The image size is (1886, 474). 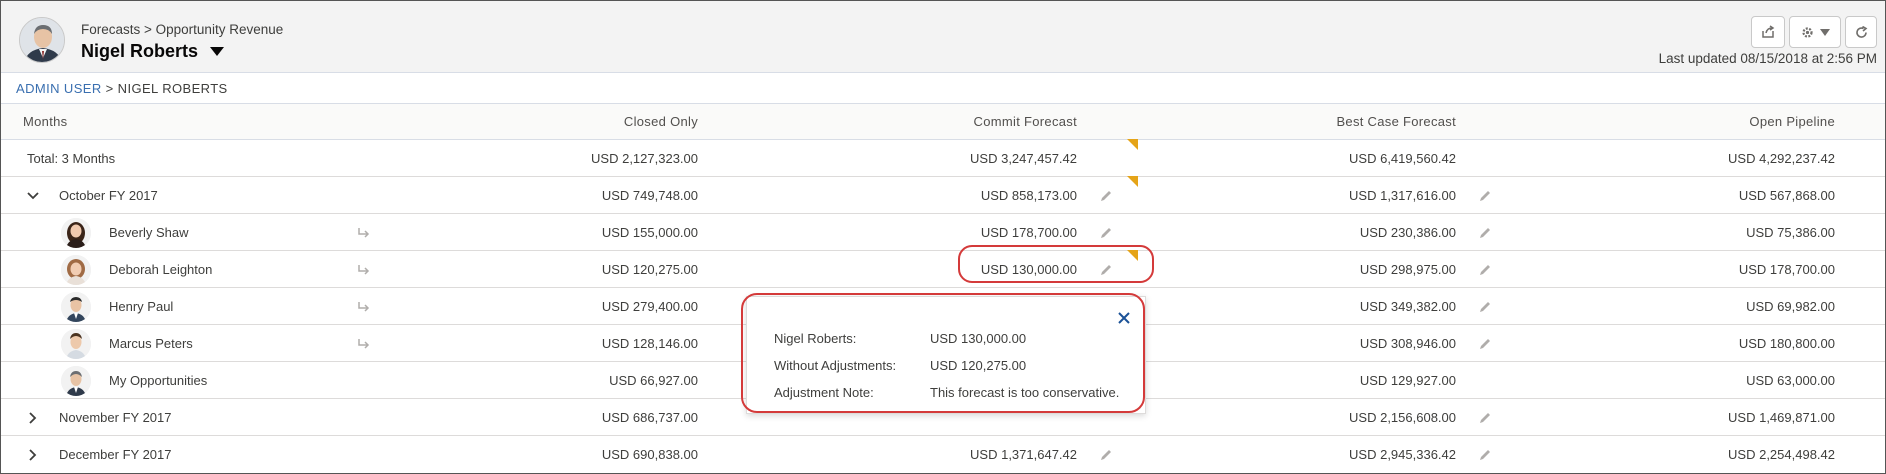 I want to click on cell-best: USD 2,156,608.00, so click(x=1402, y=417).